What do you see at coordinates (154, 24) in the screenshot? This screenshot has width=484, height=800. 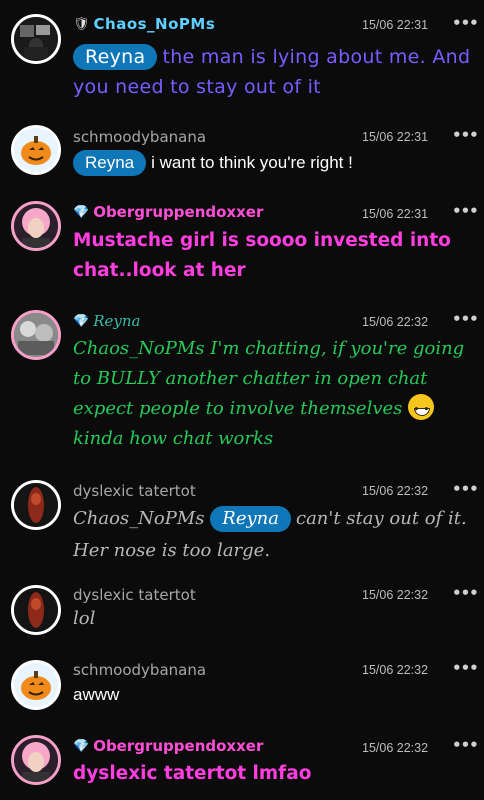 I see `username-label: Chaos_NoPMs` at bounding box center [154, 24].